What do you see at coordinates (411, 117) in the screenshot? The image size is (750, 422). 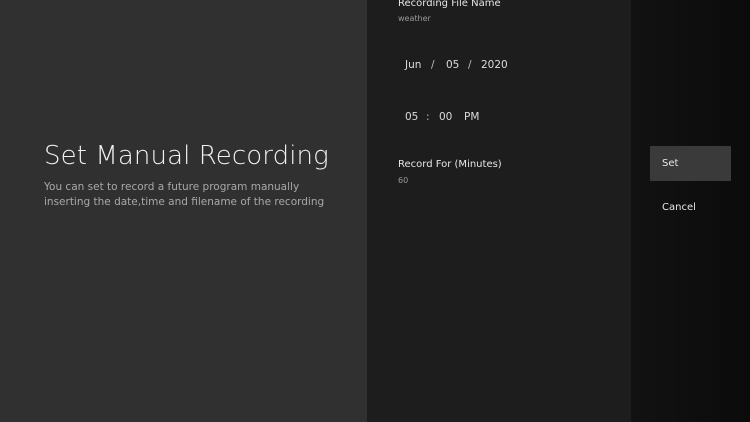 I see `time-hour: 05` at bounding box center [411, 117].